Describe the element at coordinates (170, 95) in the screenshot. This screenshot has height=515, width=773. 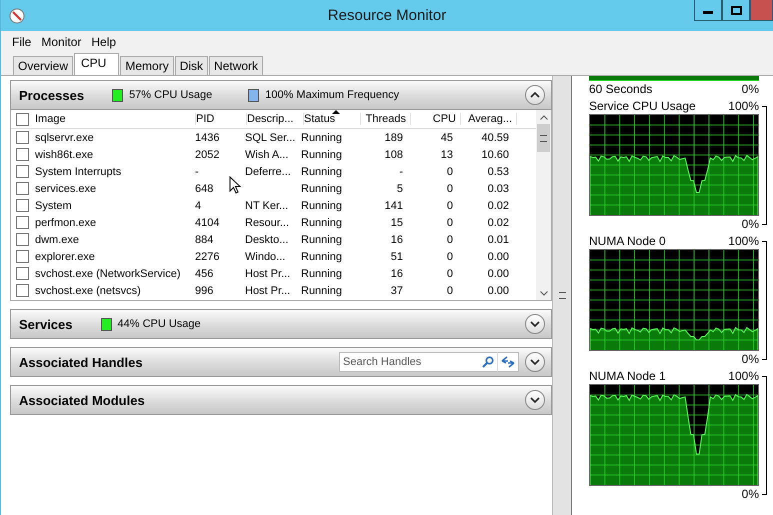
I see `cpu-usage-text: 57% CPU Usage` at that location.